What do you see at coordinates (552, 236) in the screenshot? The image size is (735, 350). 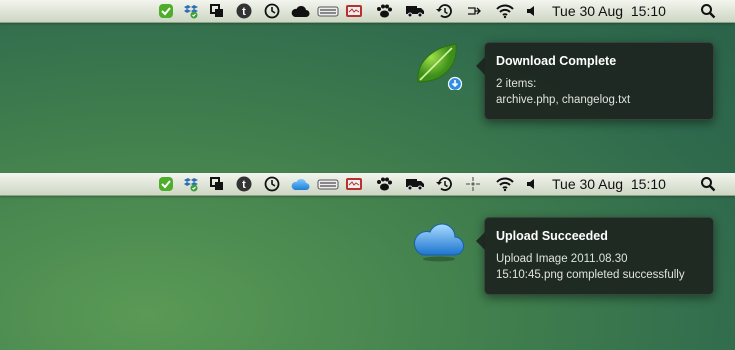 I see `notification-title: Upload Succeeded` at bounding box center [552, 236].